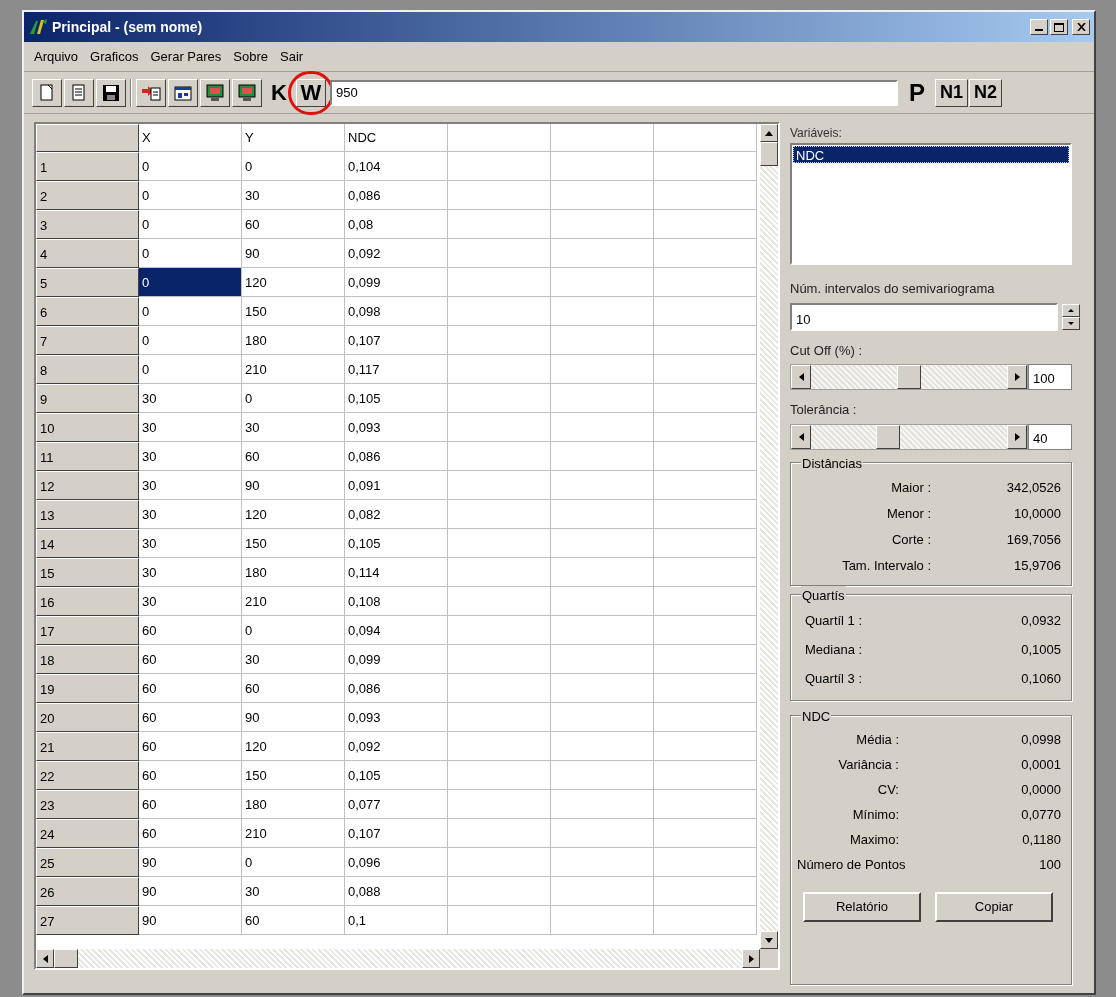 This screenshot has height=997, width=1116. I want to click on table-cell: 0,082, so click(396, 514).